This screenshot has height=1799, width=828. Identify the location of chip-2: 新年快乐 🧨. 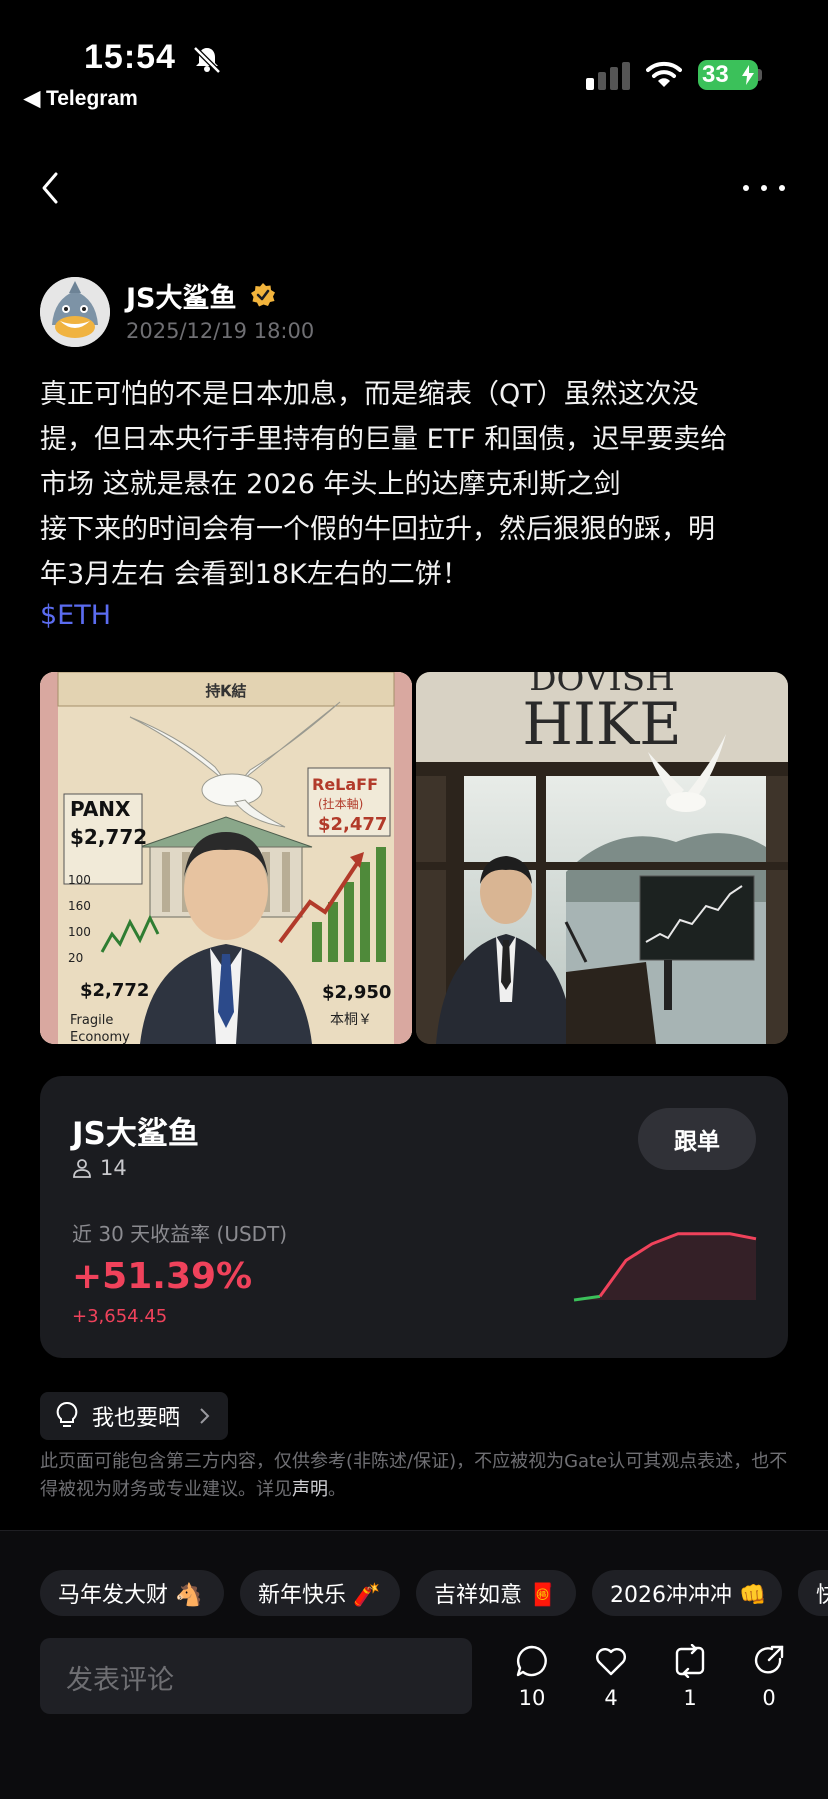
(320, 1593).